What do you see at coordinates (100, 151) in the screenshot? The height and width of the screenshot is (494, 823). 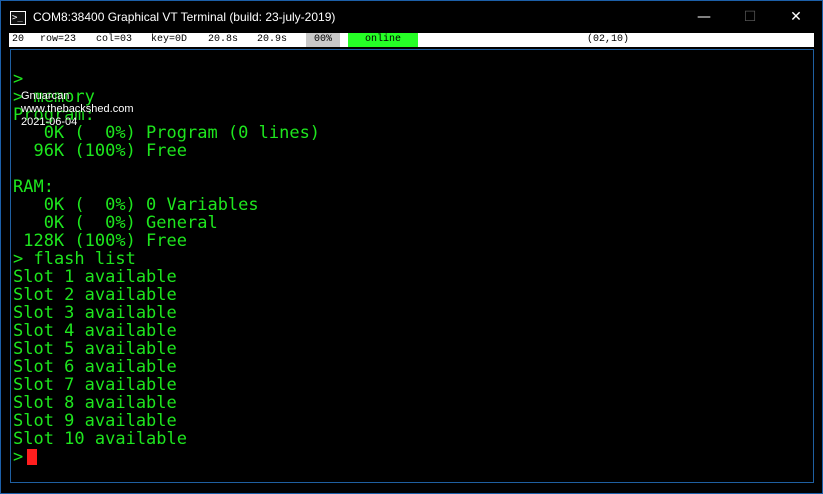 I see `terminal-line: 96K (100%) Free` at bounding box center [100, 151].